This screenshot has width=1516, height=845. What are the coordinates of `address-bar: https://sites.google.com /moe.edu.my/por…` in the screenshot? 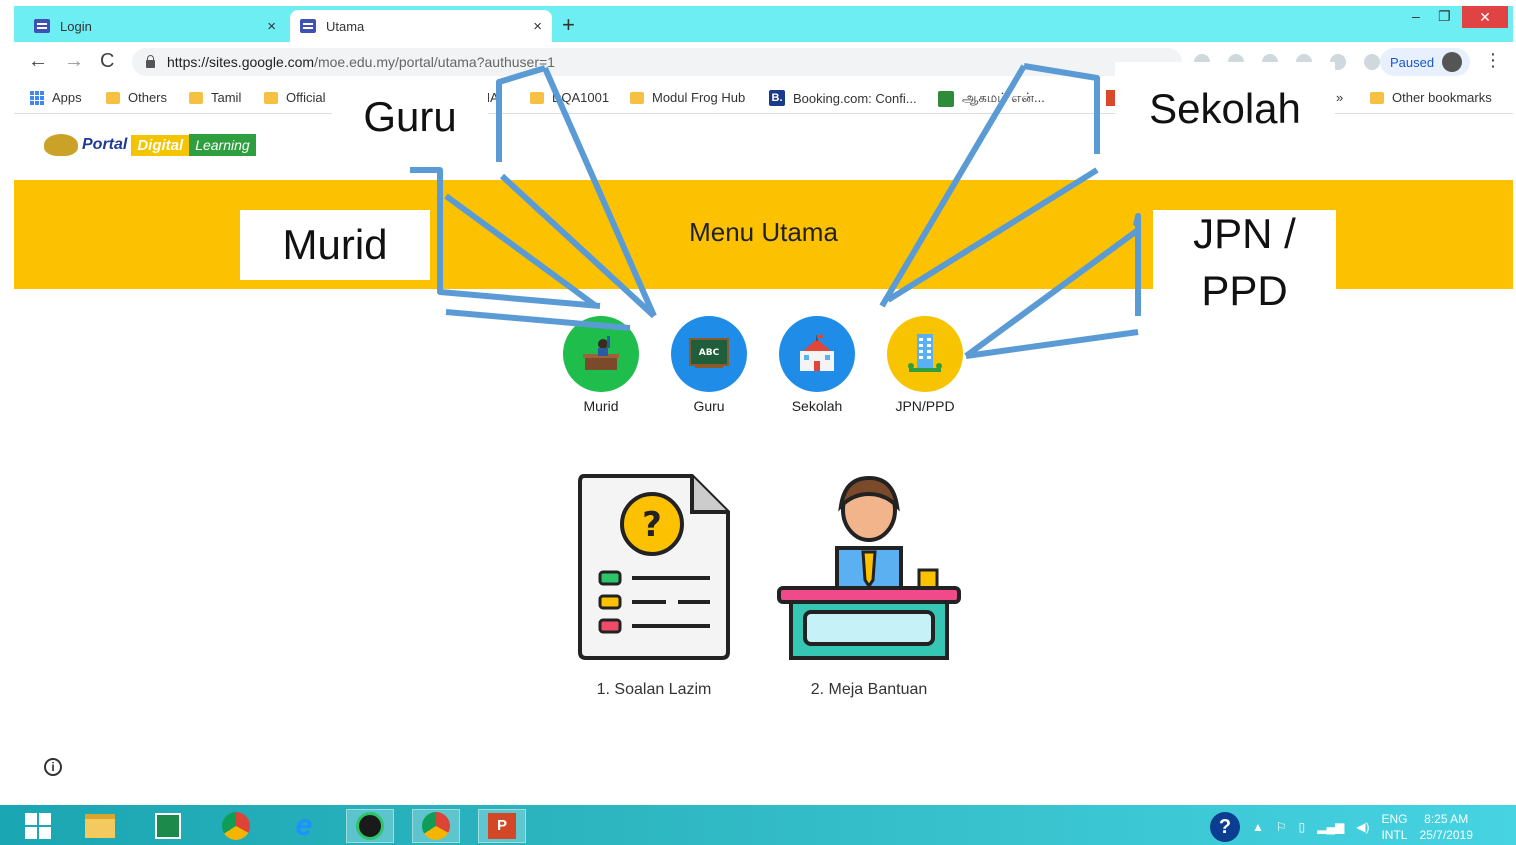 It's located at (657, 62).